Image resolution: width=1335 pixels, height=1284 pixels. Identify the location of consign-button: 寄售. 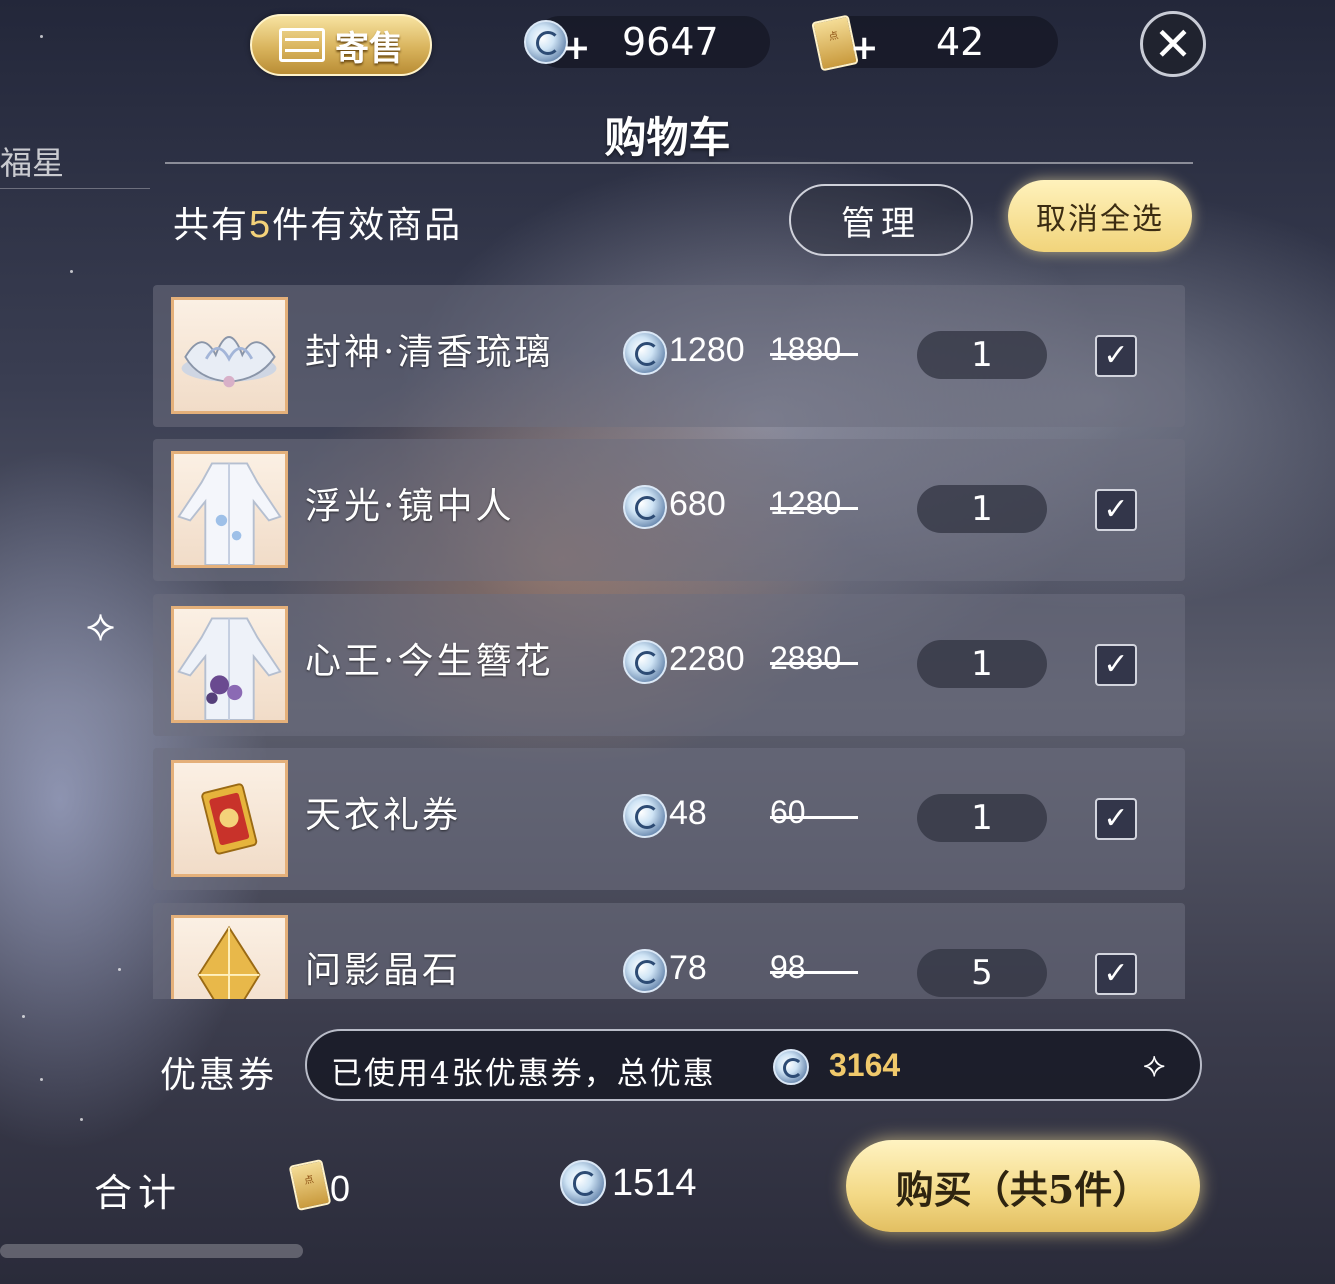
(341, 45).